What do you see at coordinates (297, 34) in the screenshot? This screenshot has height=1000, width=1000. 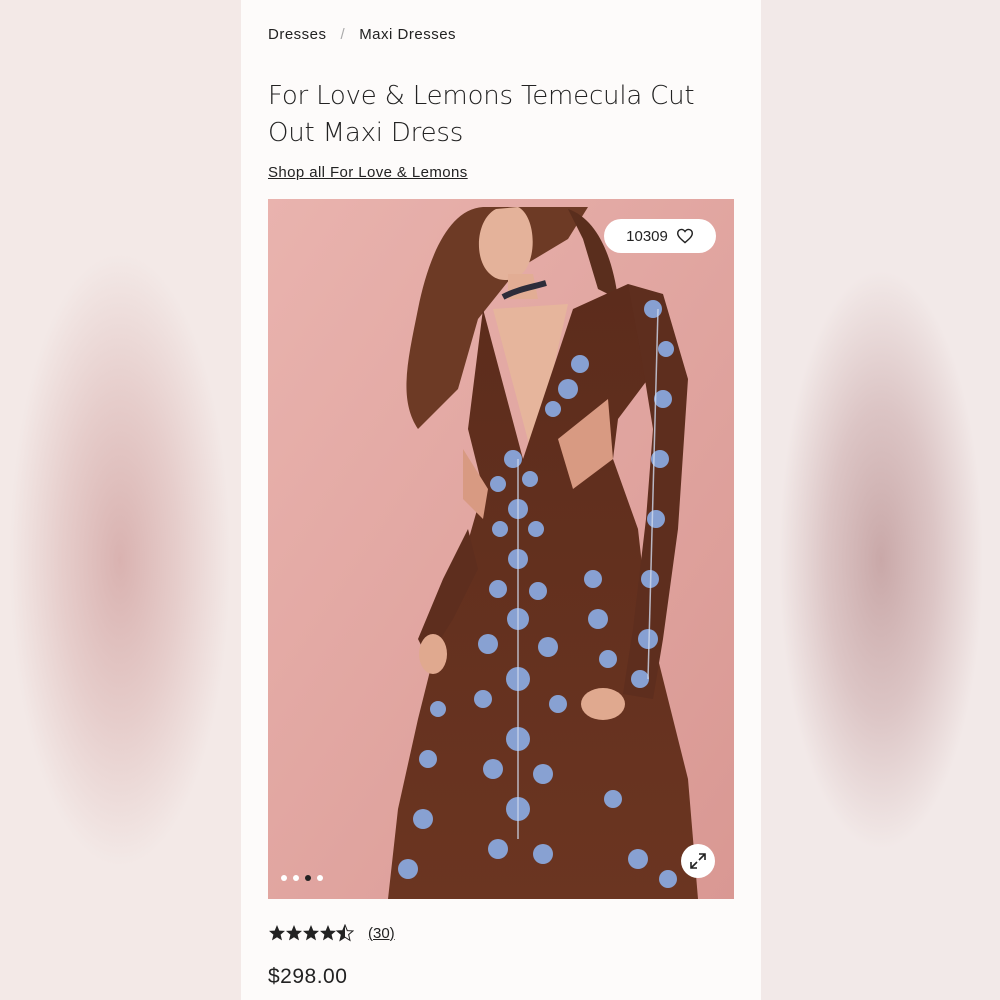 I see `breadcrumb-item-dresses: Dresses` at bounding box center [297, 34].